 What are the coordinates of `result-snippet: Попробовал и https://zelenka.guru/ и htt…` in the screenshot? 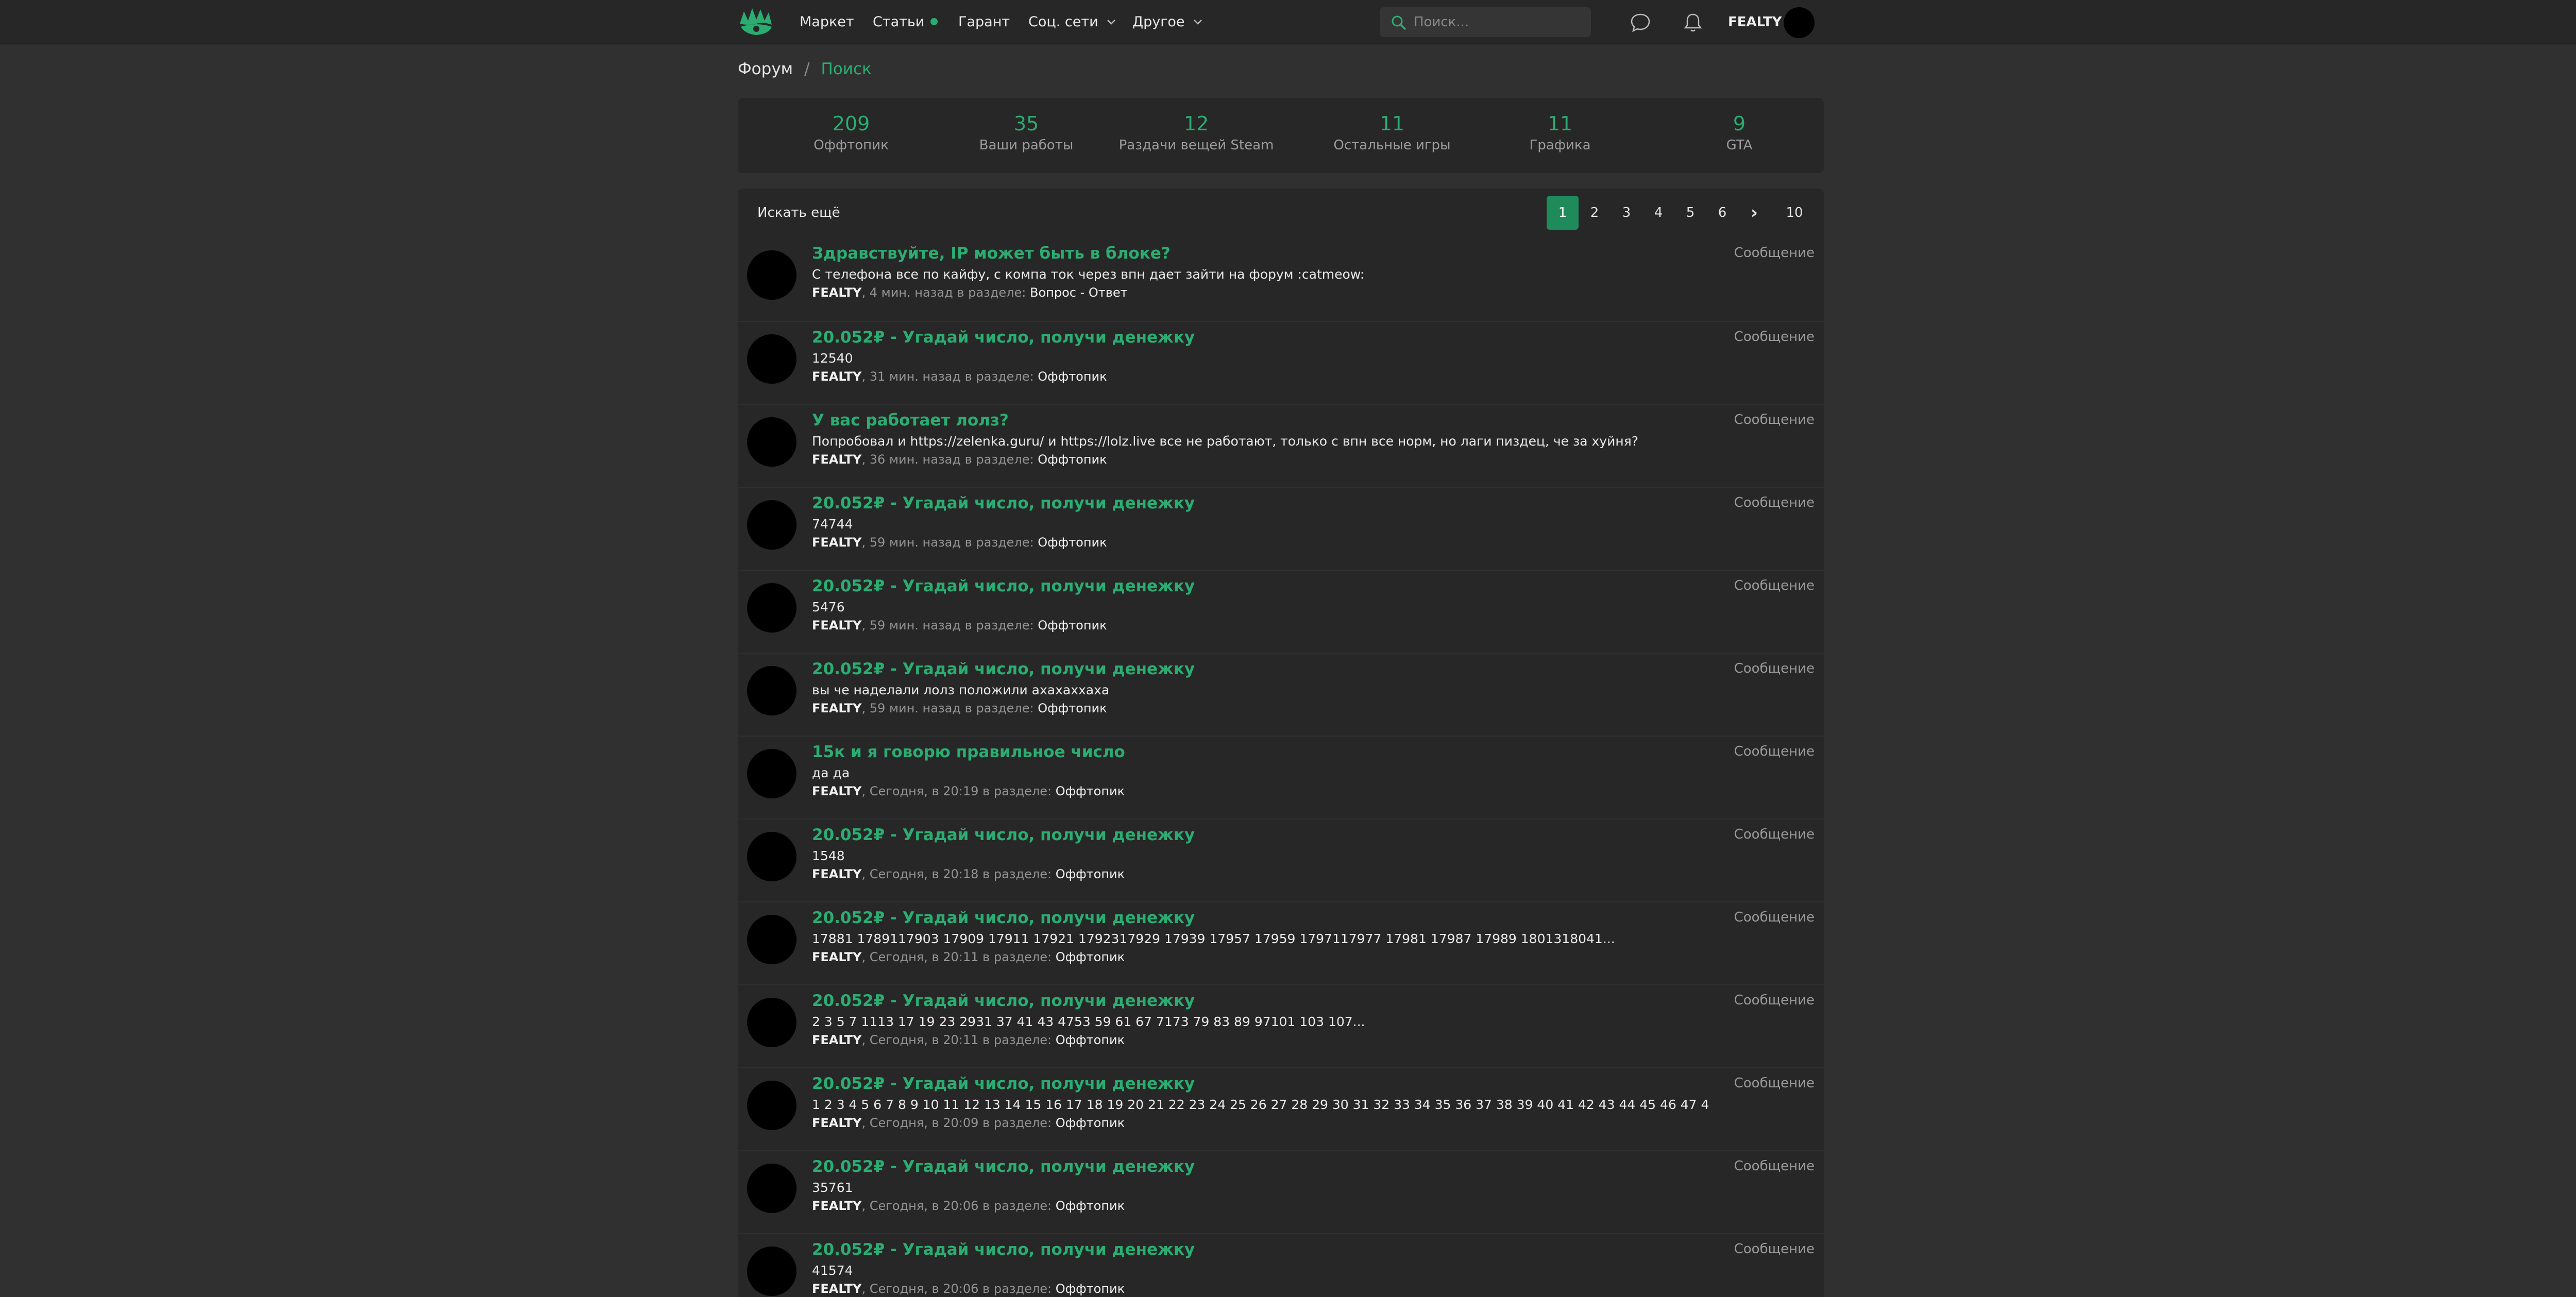 It's located at (1260, 441).